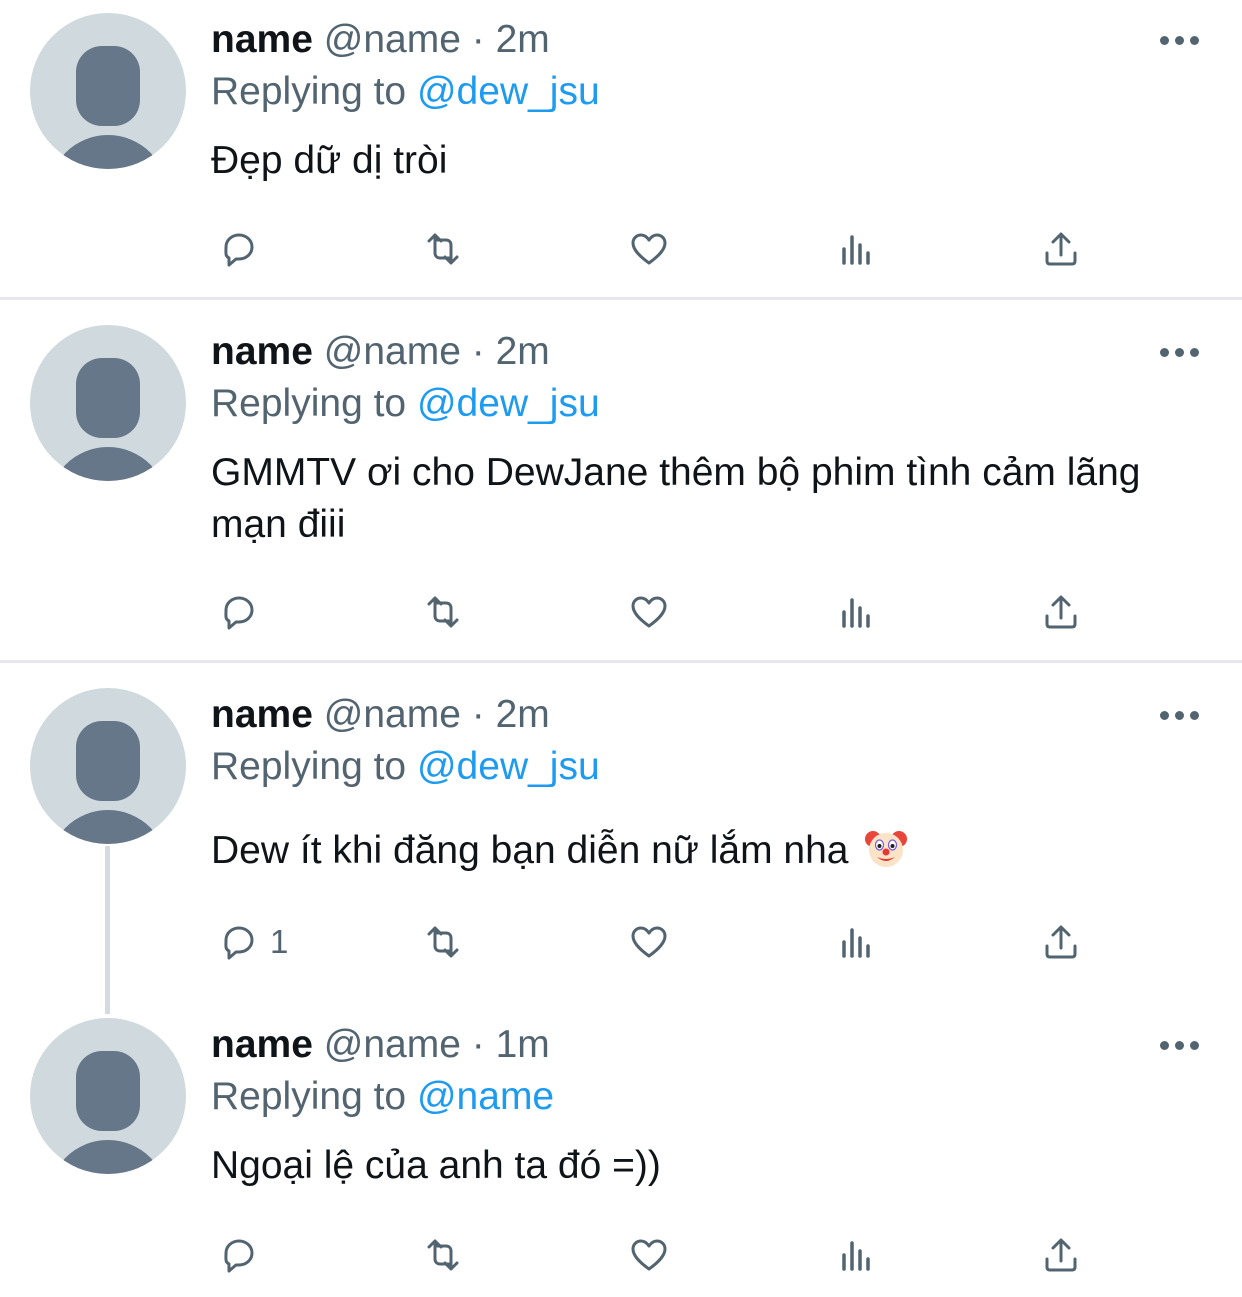  I want to click on timestamp: 1m, so click(523, 1044).